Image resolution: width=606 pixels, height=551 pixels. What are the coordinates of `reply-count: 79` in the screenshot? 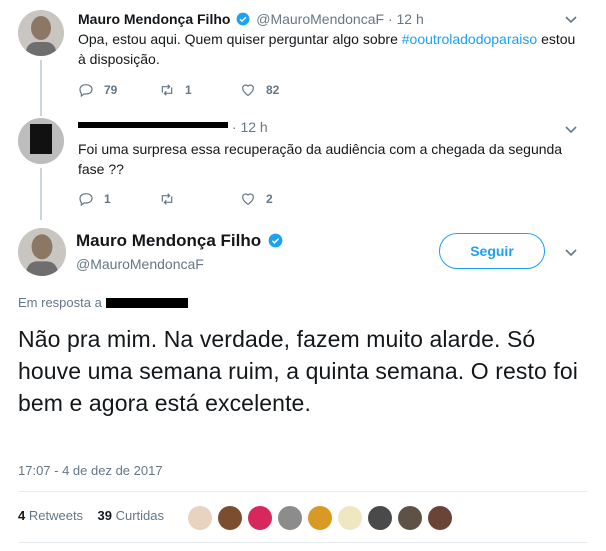 It's located at (111, 90).